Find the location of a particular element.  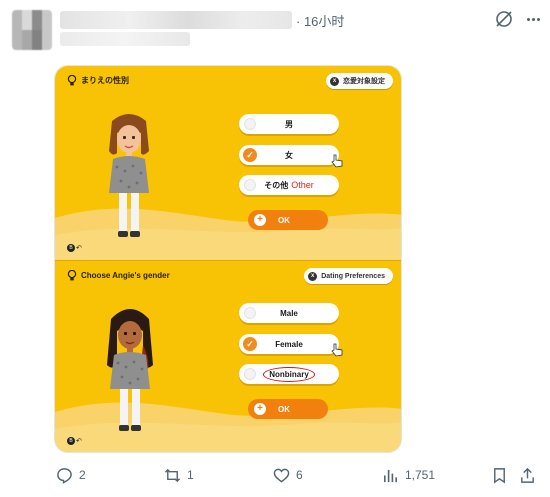

option-female: ✓ 女 is located at coordinates (289, 155).